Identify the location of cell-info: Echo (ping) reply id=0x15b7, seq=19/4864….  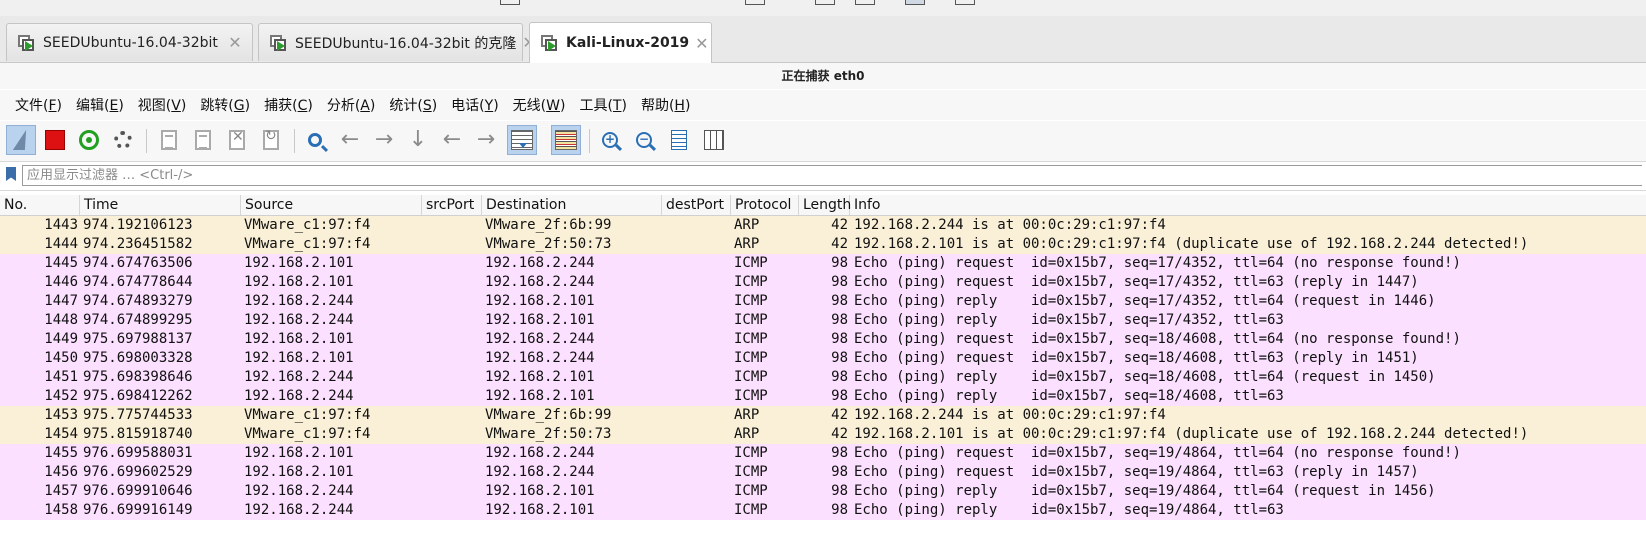
(1145, 491).